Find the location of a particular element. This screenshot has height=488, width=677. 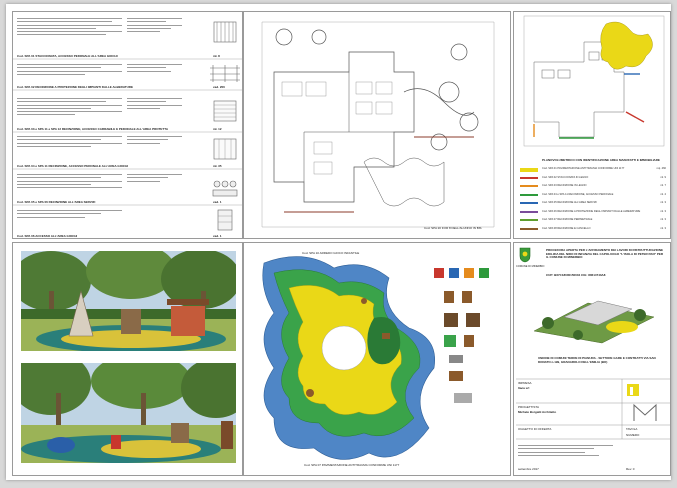

legend-value: ml. 9 is located at coordinates (663, 177).